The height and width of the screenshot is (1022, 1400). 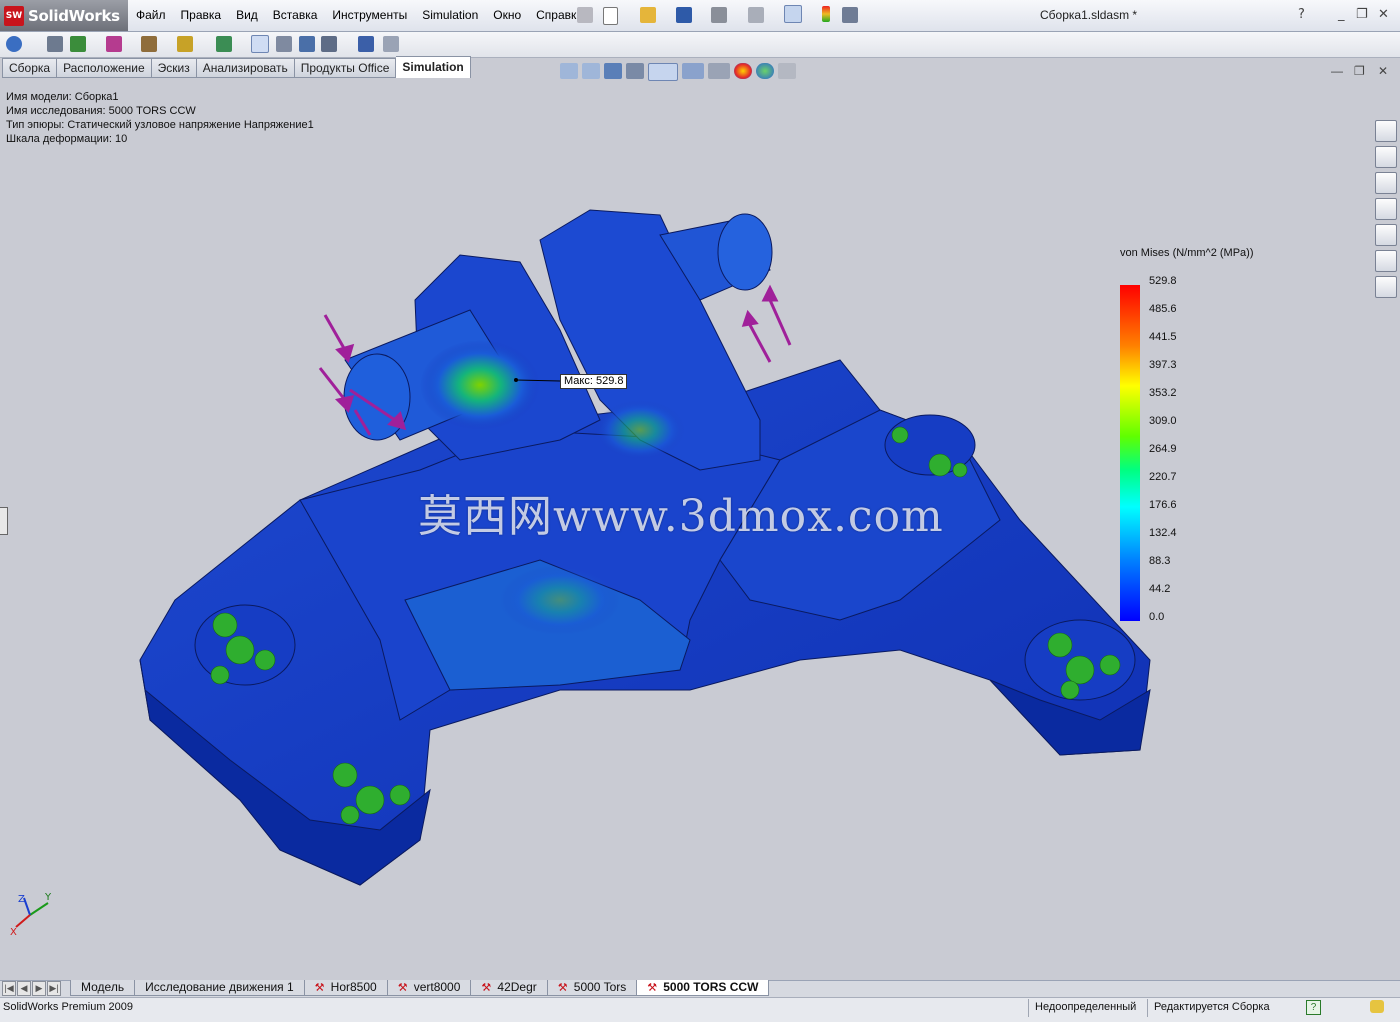 I want to click on section-view-icon, so click(x=635, y=71).